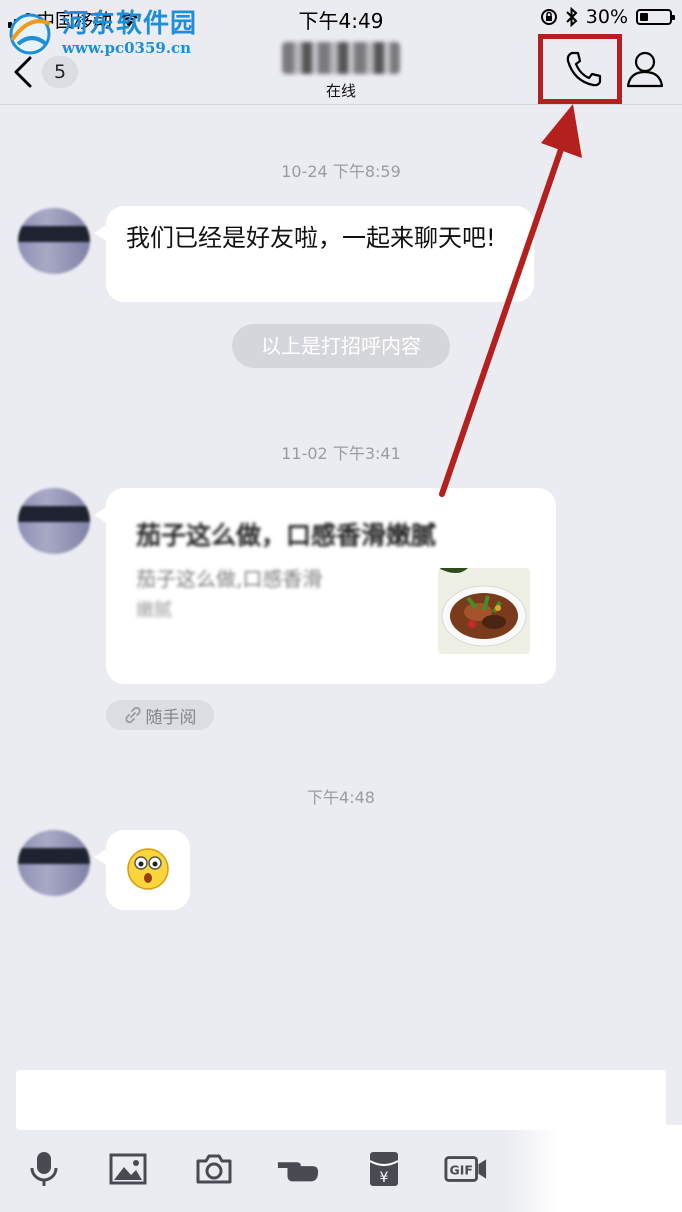 This screenshot has width=682, height=1212. What do you see at coordinates (461, 1170) in the screenshot?
I see `svg-text: GIF` at bounding box center [461, 1170].